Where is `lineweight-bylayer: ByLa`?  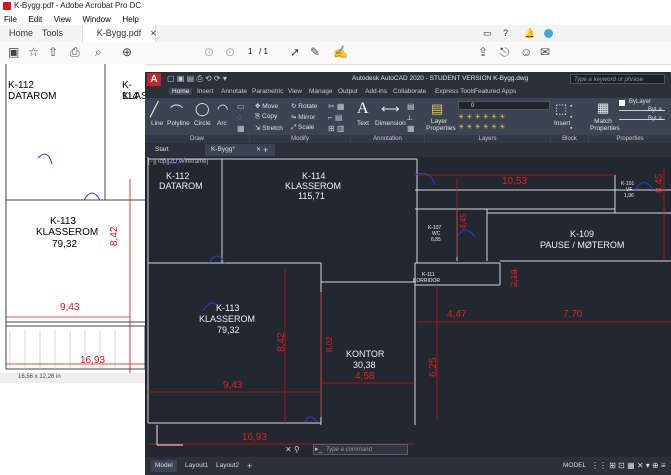
lineweight-bylayer: ByLa is located at coordinates (655, 119).